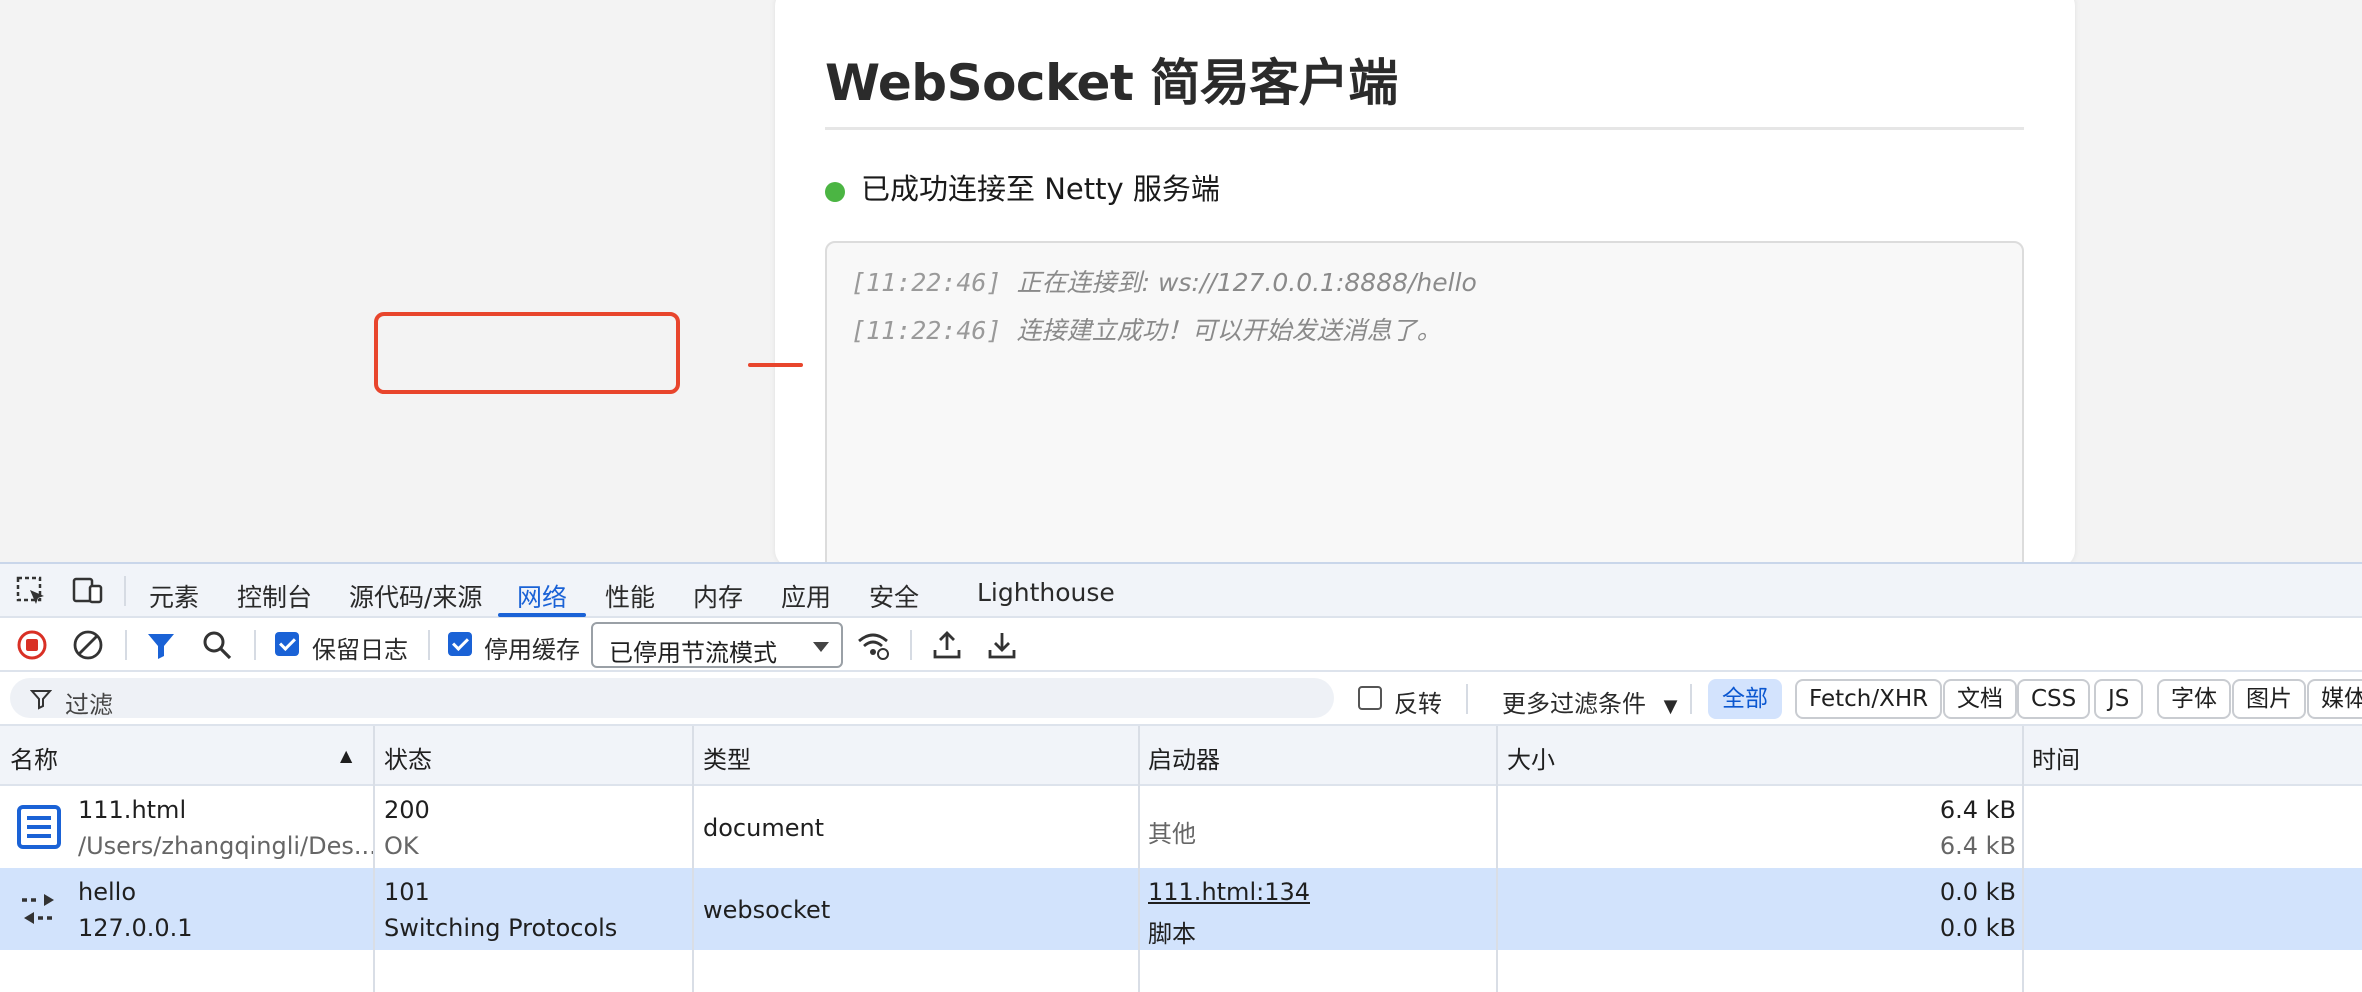  Describe the element at coordinates (1977, 810) in the screenshot. I see `size-transferred: 6.4 kB` at that location.